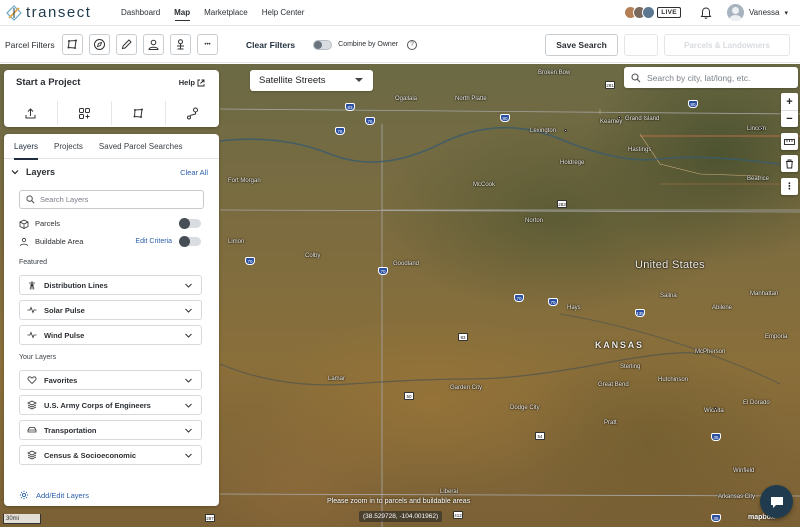 The height and width of the screenshot is (527, 800). What do you see at coordinates (68, 146) in the screenshot?
I see `tab-projects: Projects` at bounding box center [68, 146].